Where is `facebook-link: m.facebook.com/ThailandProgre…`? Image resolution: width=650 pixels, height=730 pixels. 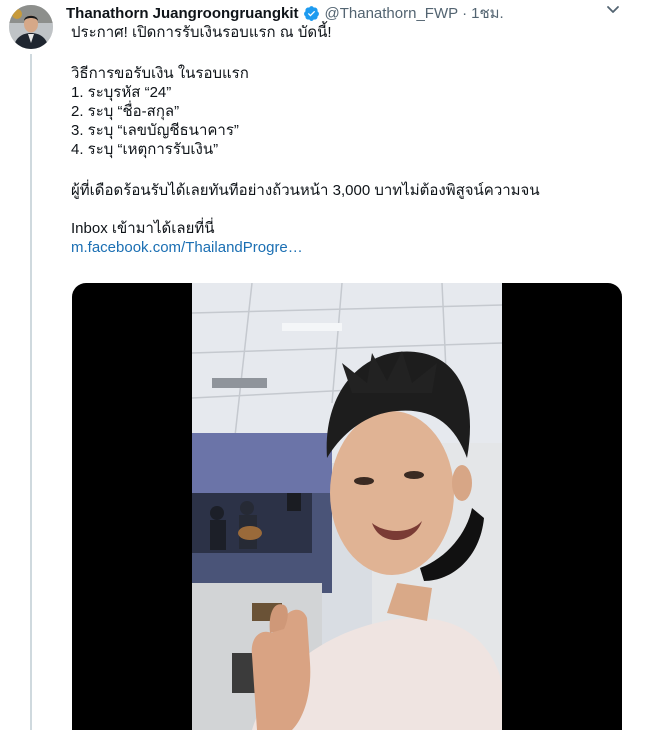 facebook-link: m.facebook.com/ThailandProgre… is located at coordinates (346, 247).